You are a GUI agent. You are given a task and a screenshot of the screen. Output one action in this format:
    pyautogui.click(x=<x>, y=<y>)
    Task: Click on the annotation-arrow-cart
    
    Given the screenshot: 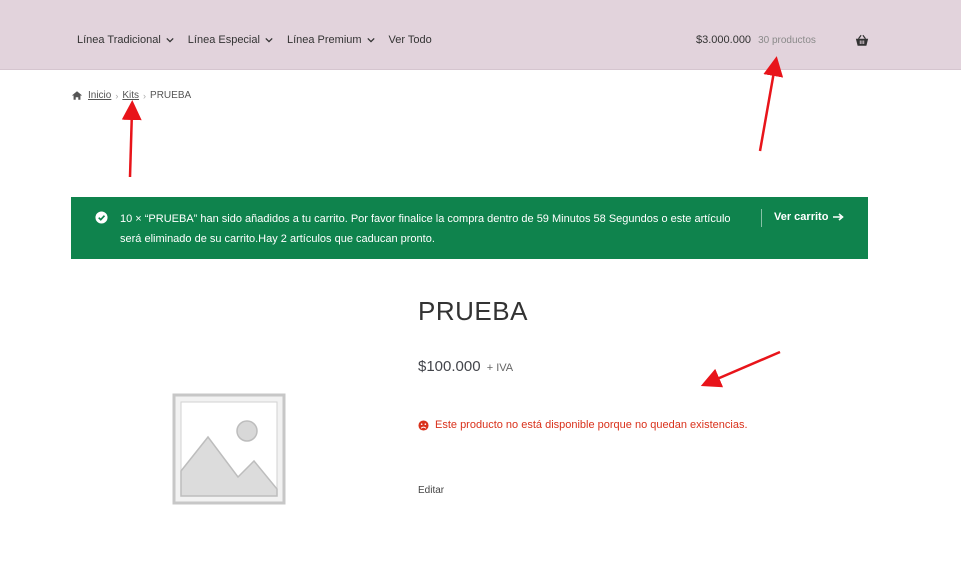 What is the action you would take?
    pyautogui.click(x=771, y=104)
    